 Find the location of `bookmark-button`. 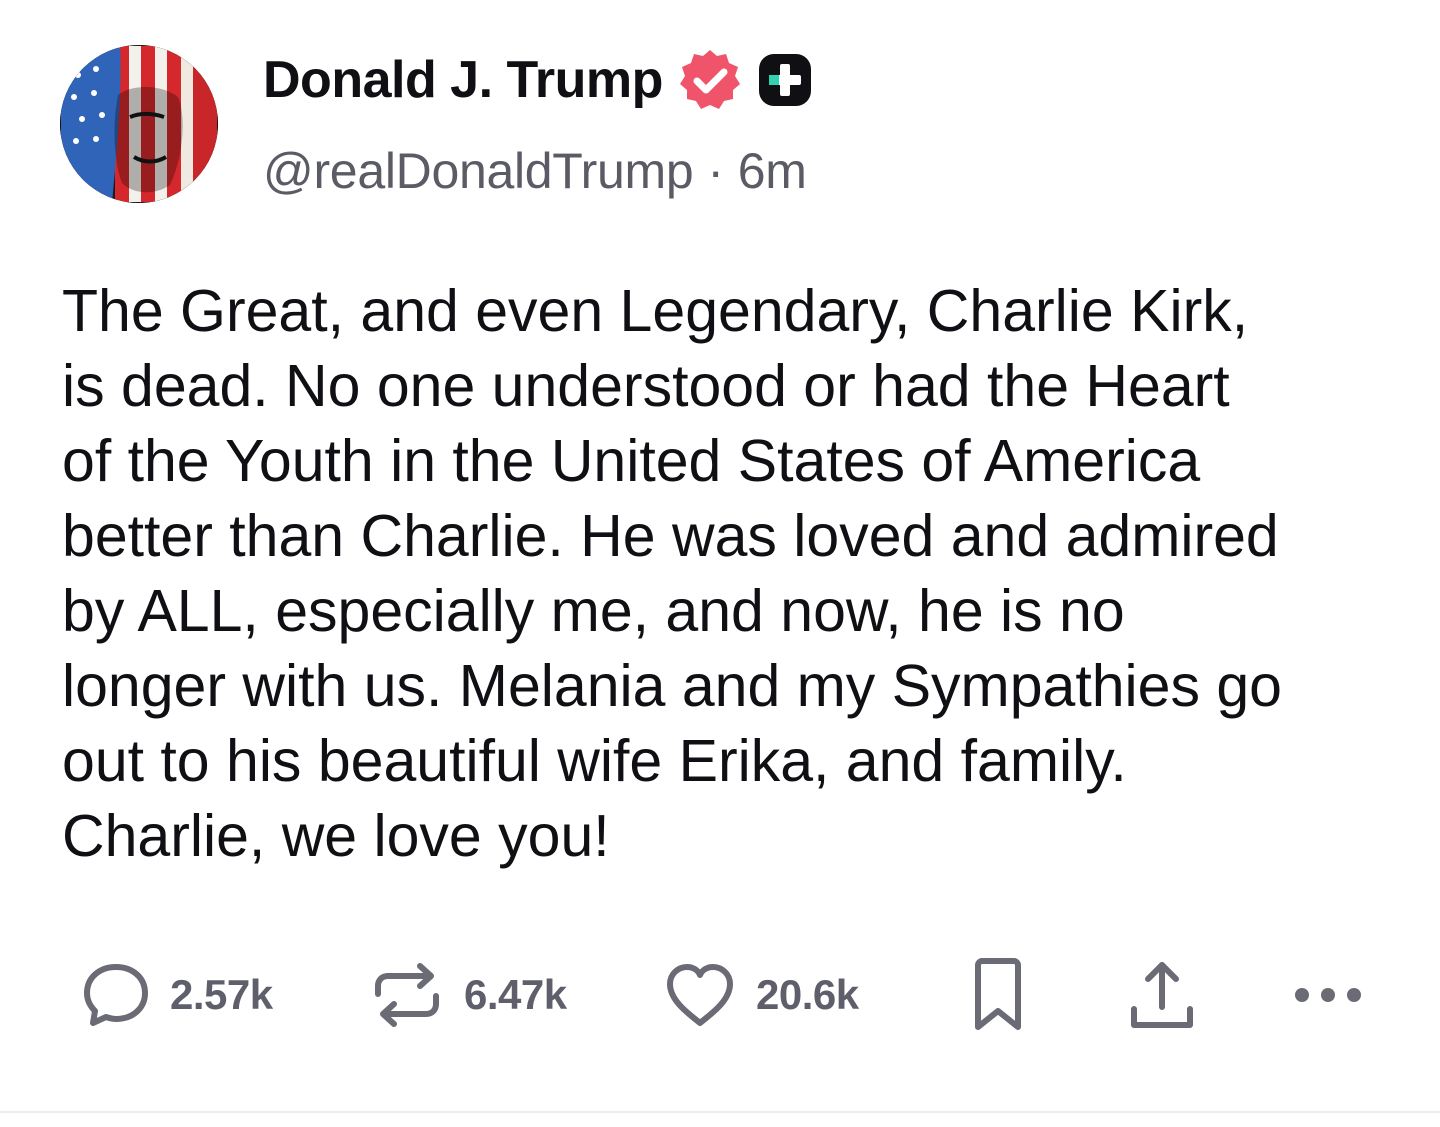

bookmark-button is located at coordinates (998, 995).